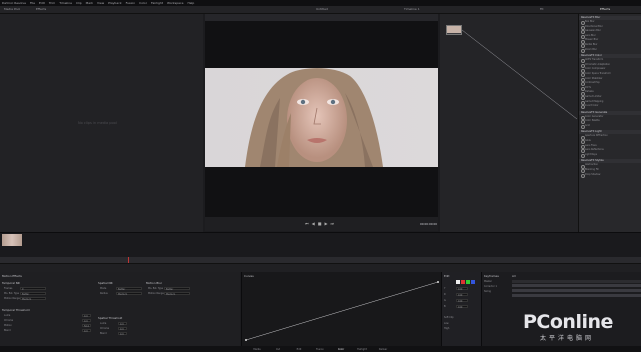 The width and height of the screenshot is (641, 352). Describe the element at coordinates (605, 9) in the screenshot. I see `effects-tab: Effects` at that location.